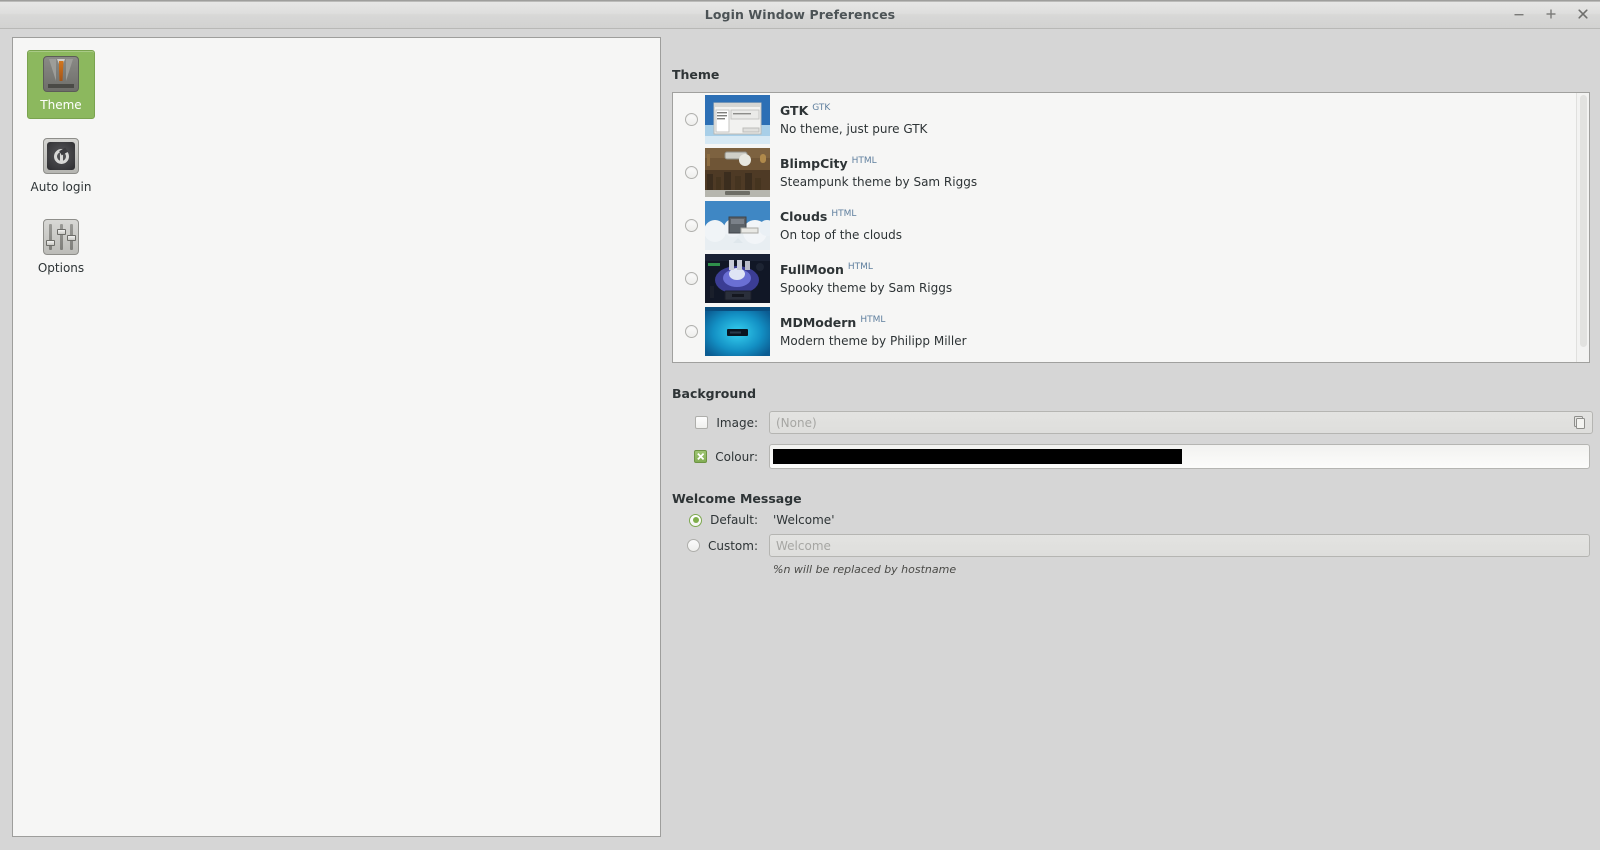 This screenshot has height=850, width=1600. Describe the element at coordinates (61, 268) in the screenshot. I see `sidebar-item-options-label: Options` at that location.